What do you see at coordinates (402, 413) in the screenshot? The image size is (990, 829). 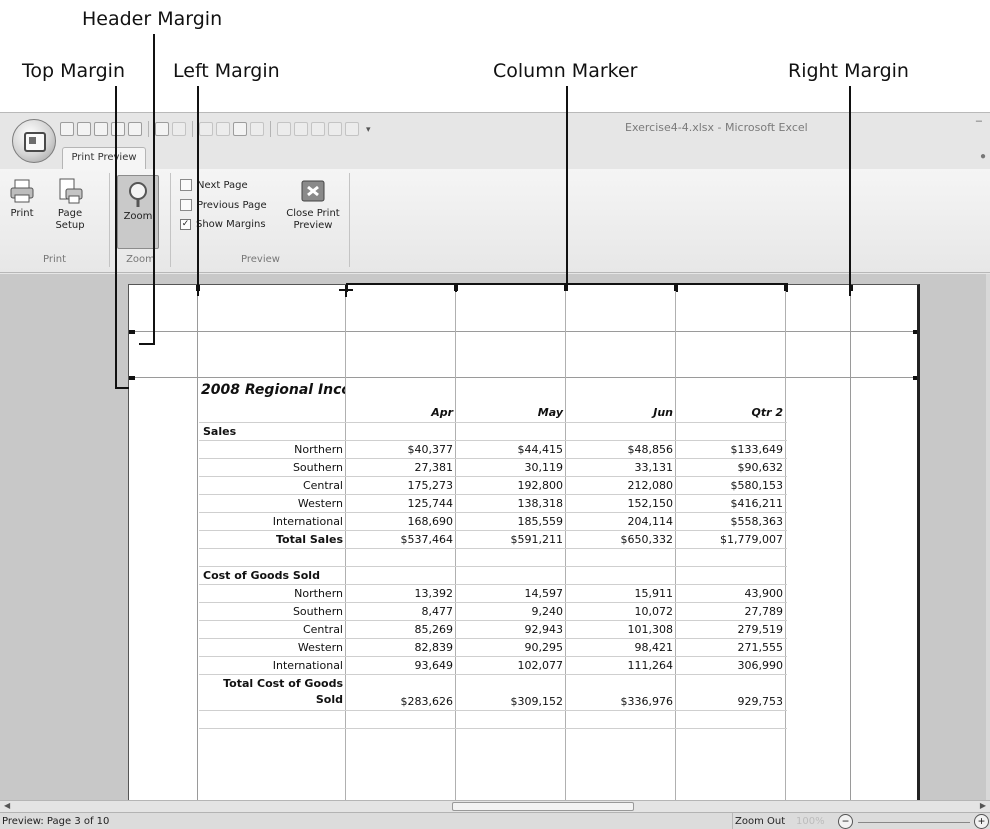 I see `header-cell: Apr` at bounding box center [402, 413].